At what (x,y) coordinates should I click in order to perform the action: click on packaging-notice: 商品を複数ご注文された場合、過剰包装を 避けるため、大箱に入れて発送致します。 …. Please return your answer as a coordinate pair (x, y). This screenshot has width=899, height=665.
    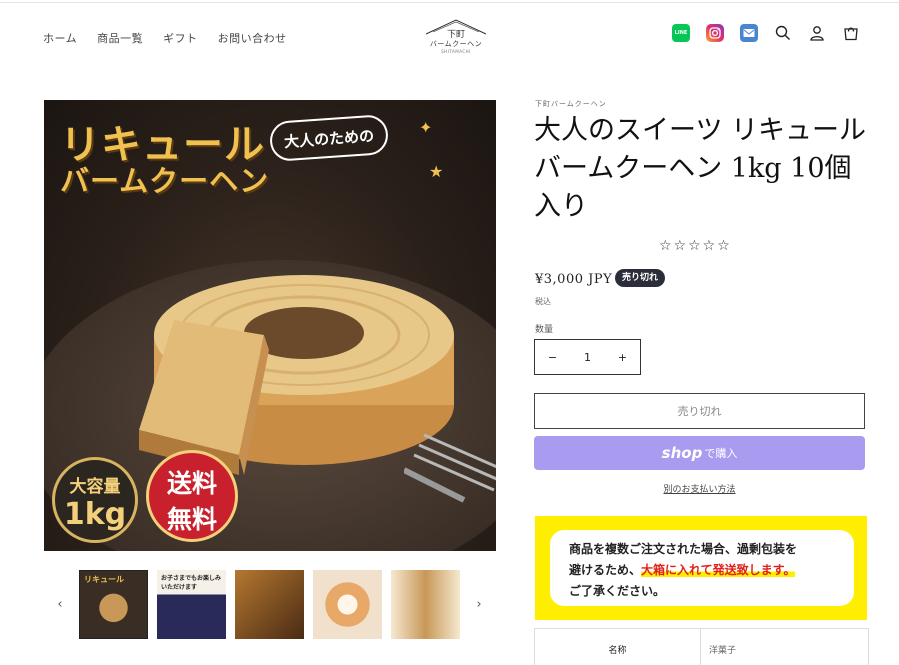
    Looking at the image, I should click on (701, 568).